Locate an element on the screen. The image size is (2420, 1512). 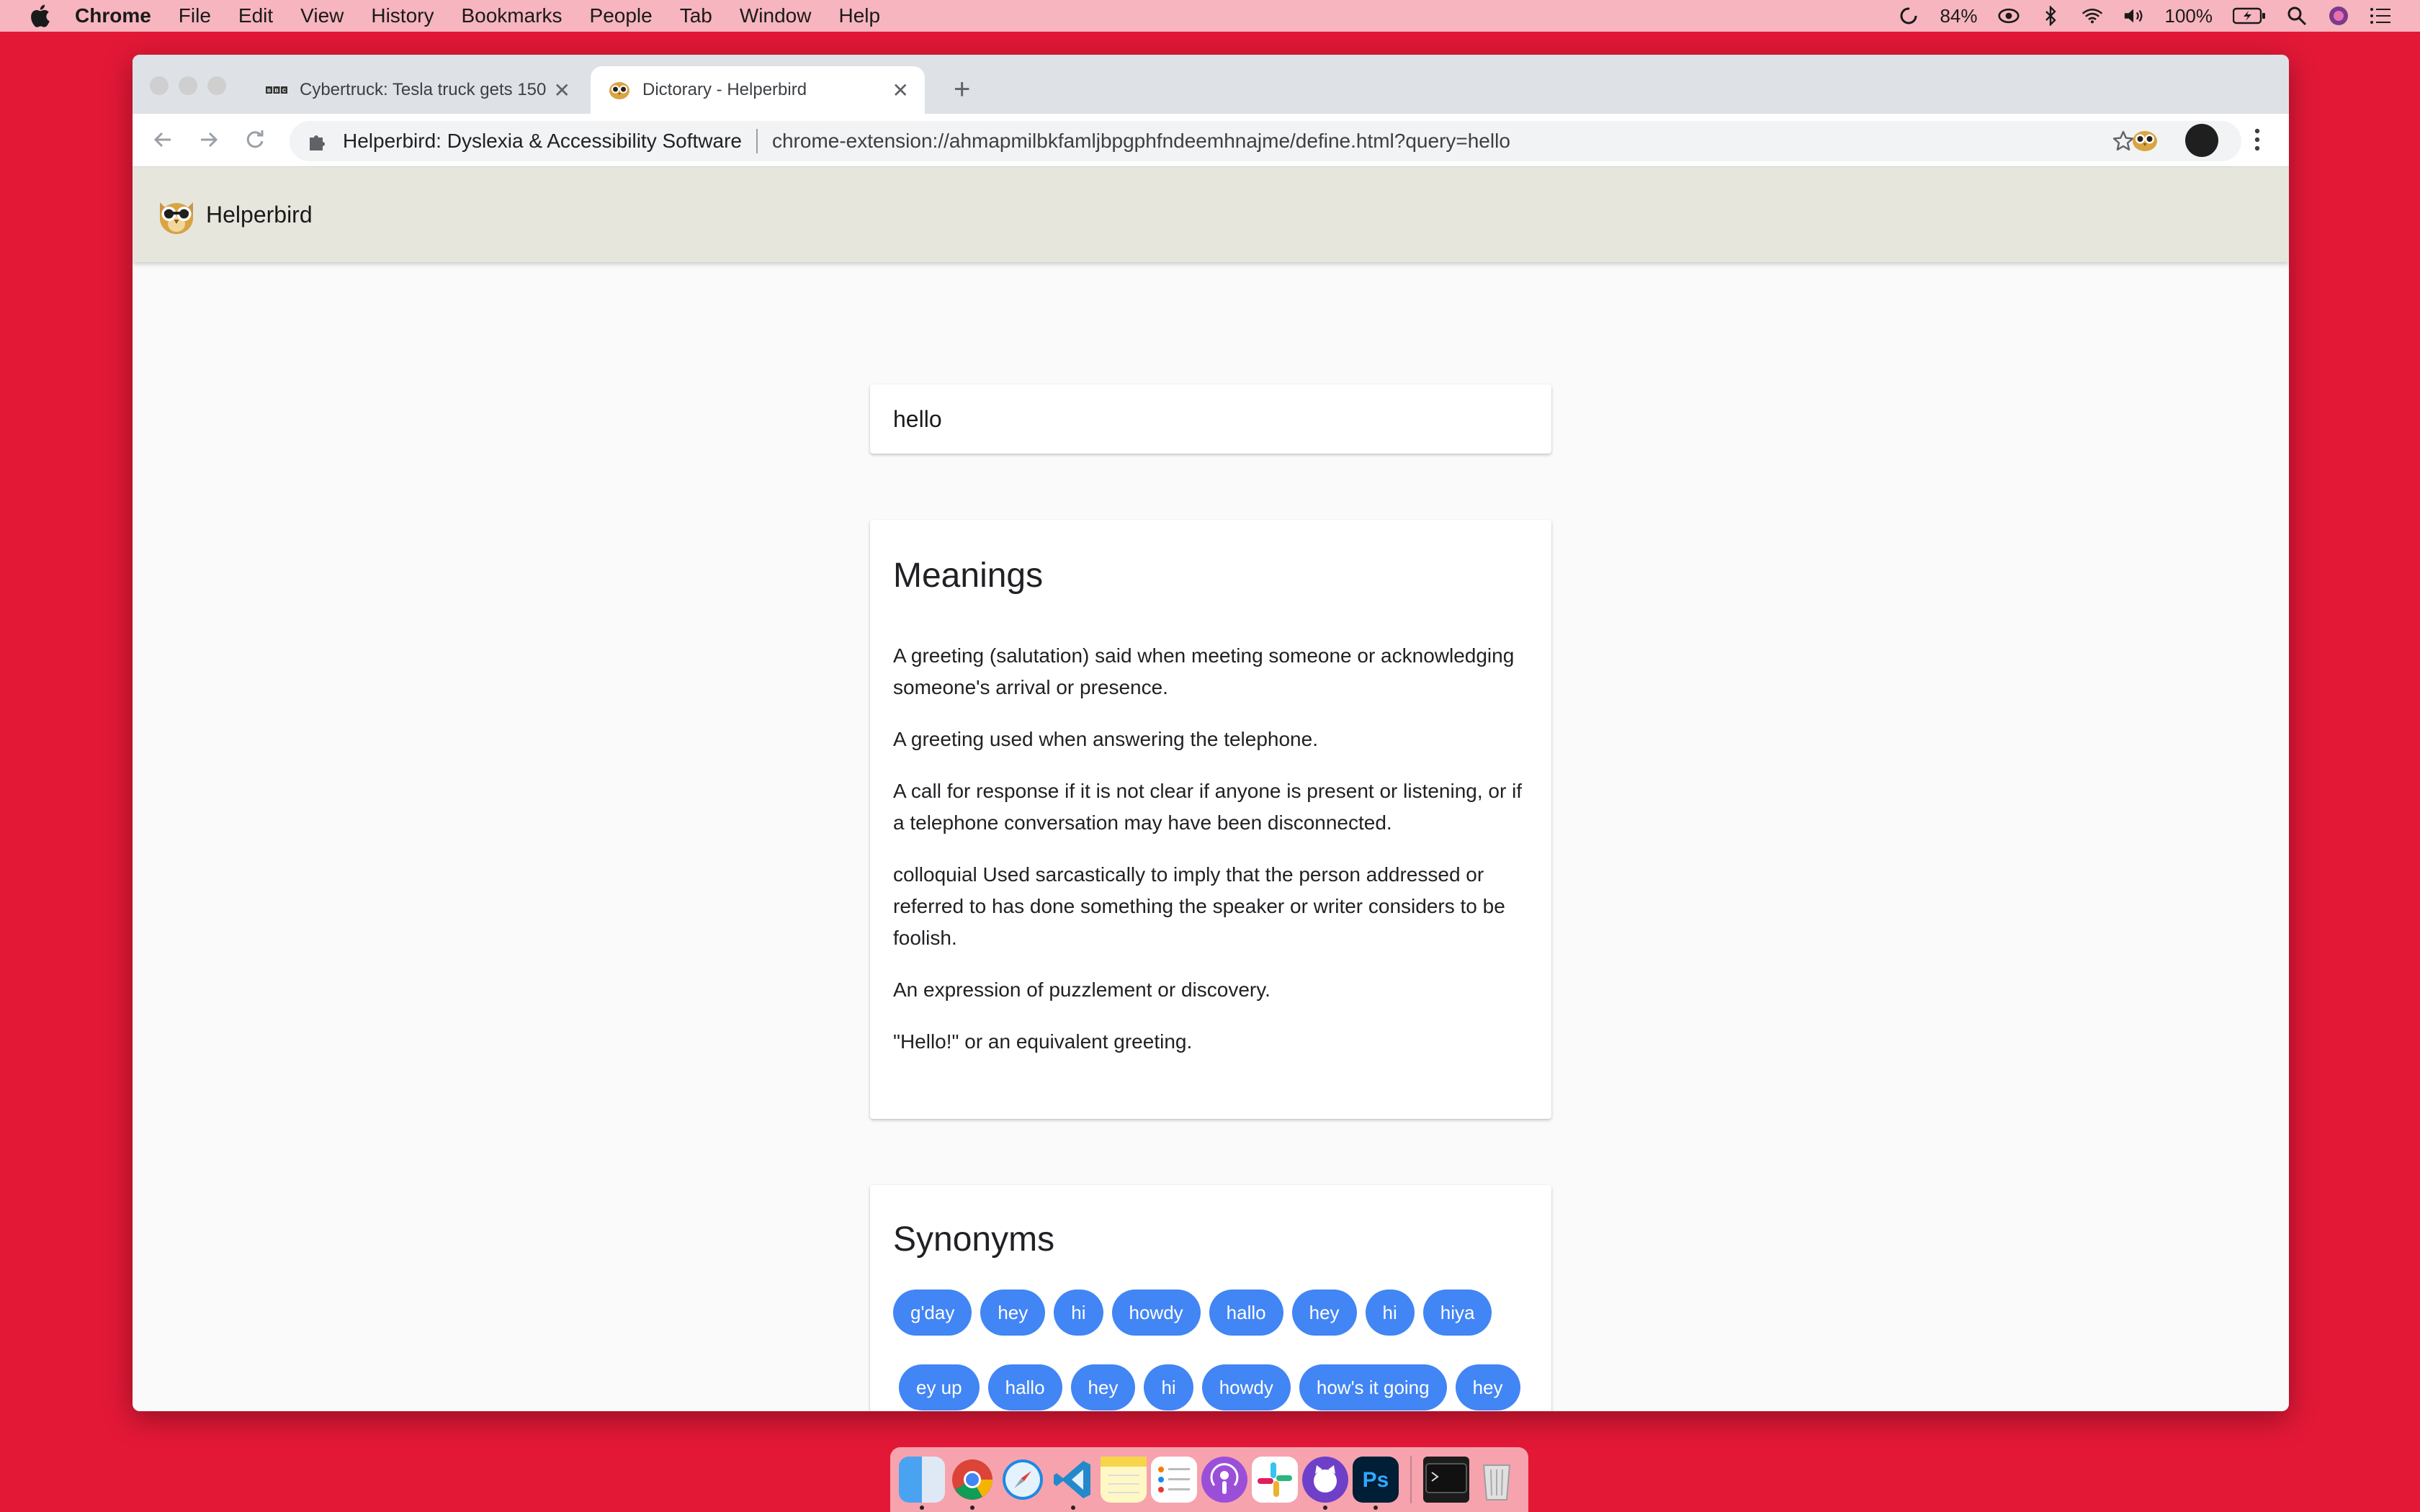
terminal-icon is located at coordinates (1446, 1480).